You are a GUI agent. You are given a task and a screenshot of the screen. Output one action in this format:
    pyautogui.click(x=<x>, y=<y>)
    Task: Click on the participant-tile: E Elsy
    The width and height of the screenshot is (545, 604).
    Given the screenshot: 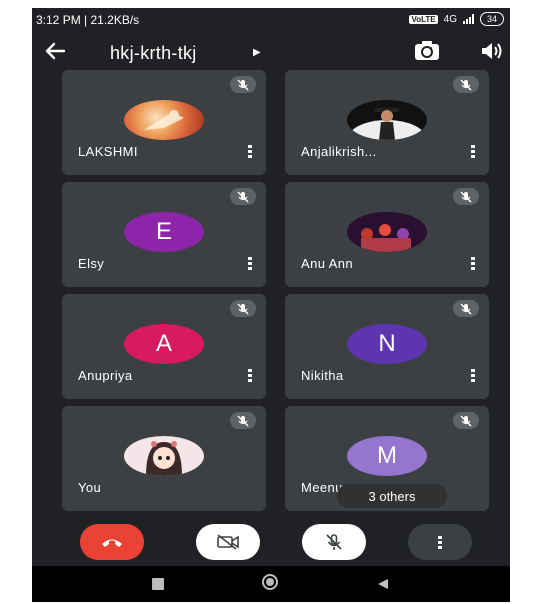 What is the action you would take?
    pyautogui.click(x=164, y=234)
    